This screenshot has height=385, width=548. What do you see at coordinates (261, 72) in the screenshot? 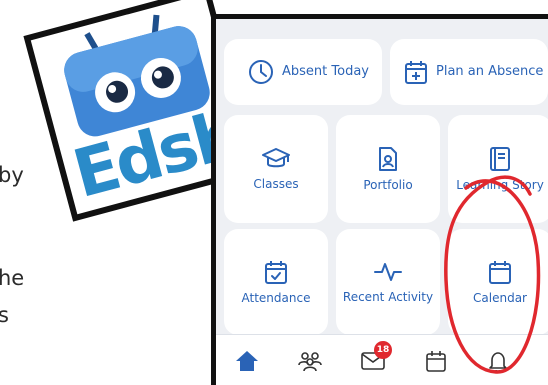
I see `clock-icon` at bounding box center [261, 72].